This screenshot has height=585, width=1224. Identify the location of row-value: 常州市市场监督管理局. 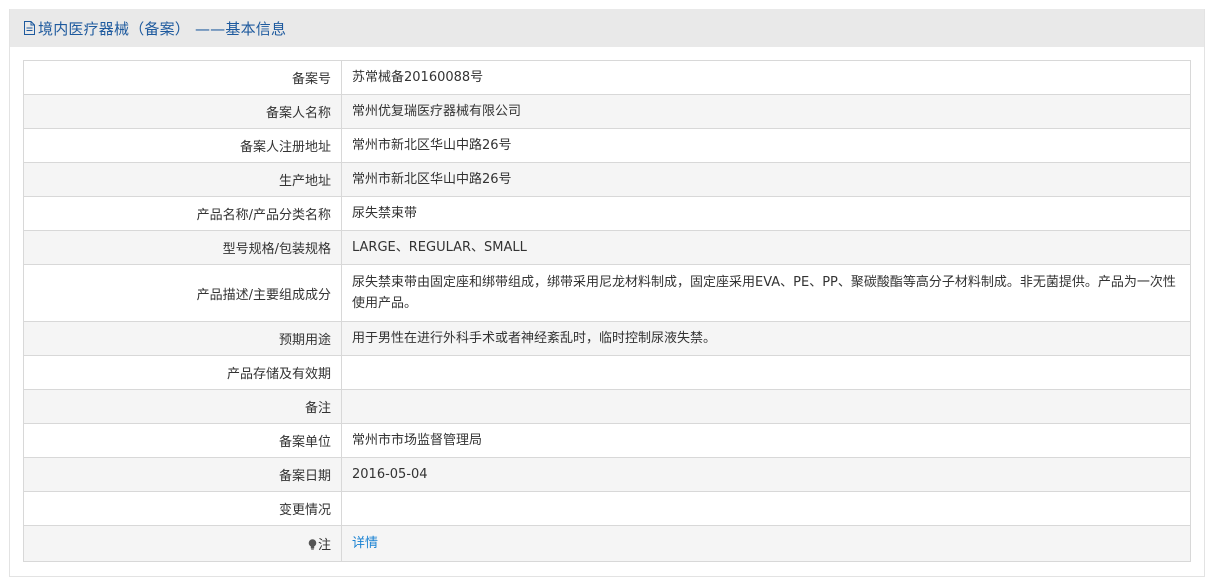
(766, 440).